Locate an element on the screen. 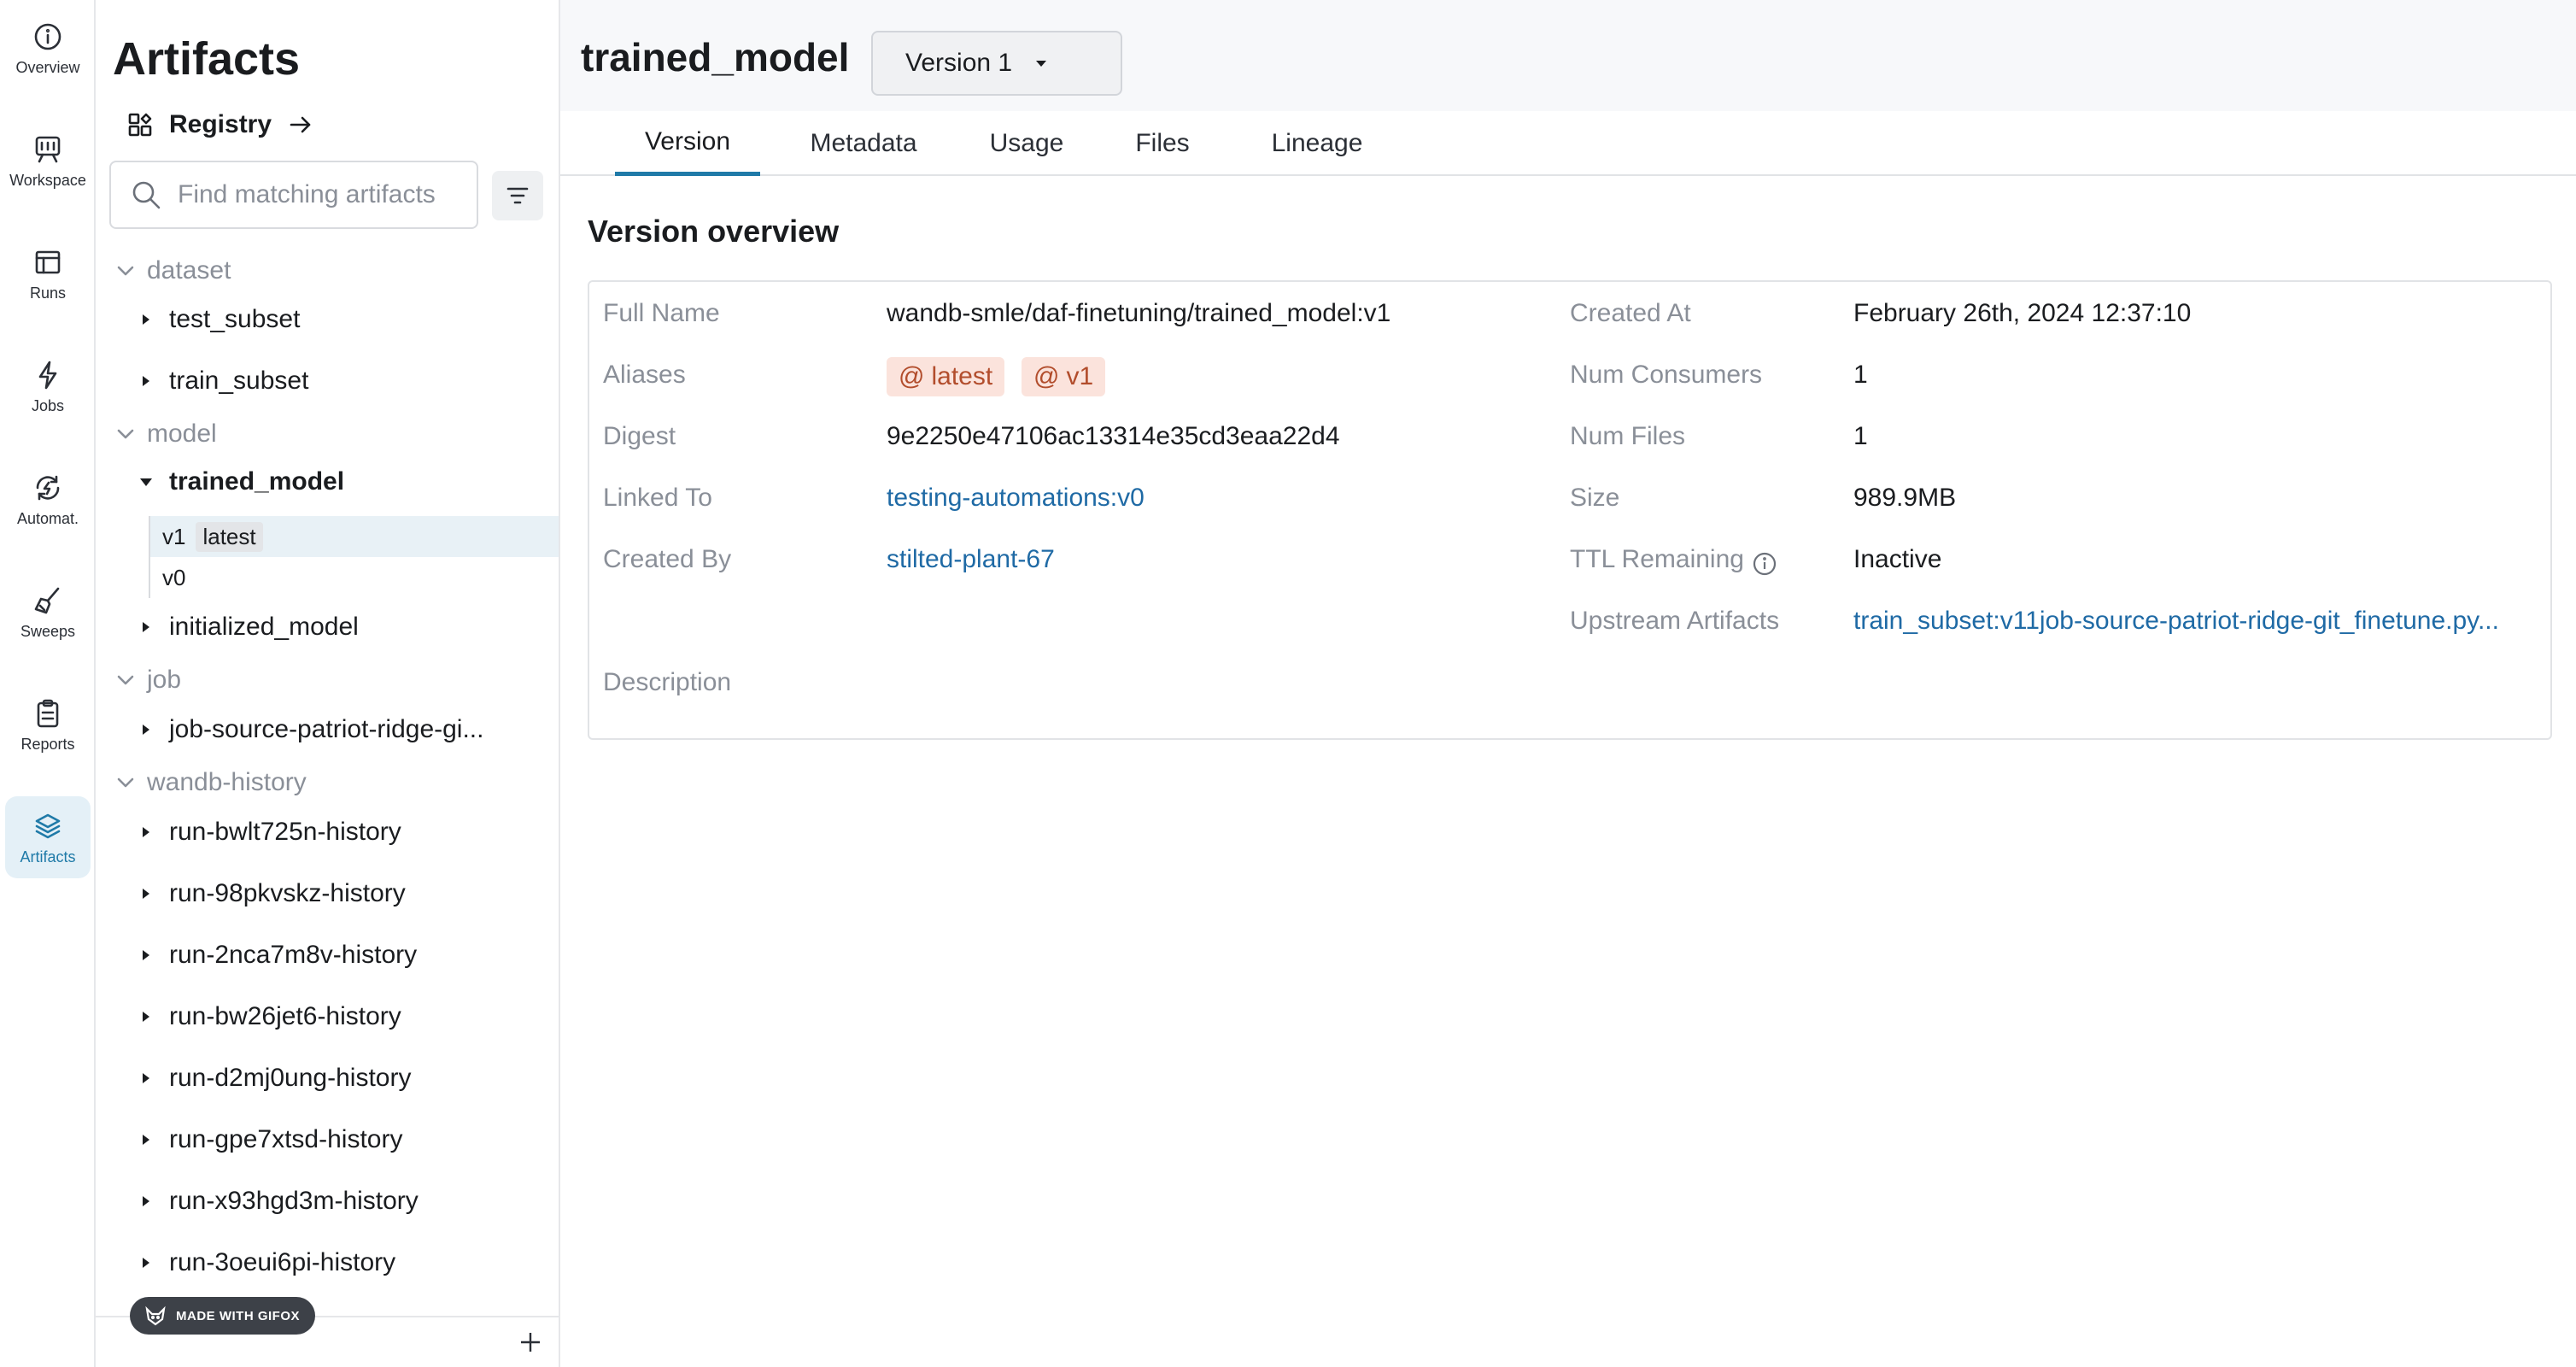 This screenshot has height=1367, width=2576. rail-workspace: Workspace is located at coordinates (48, 161).